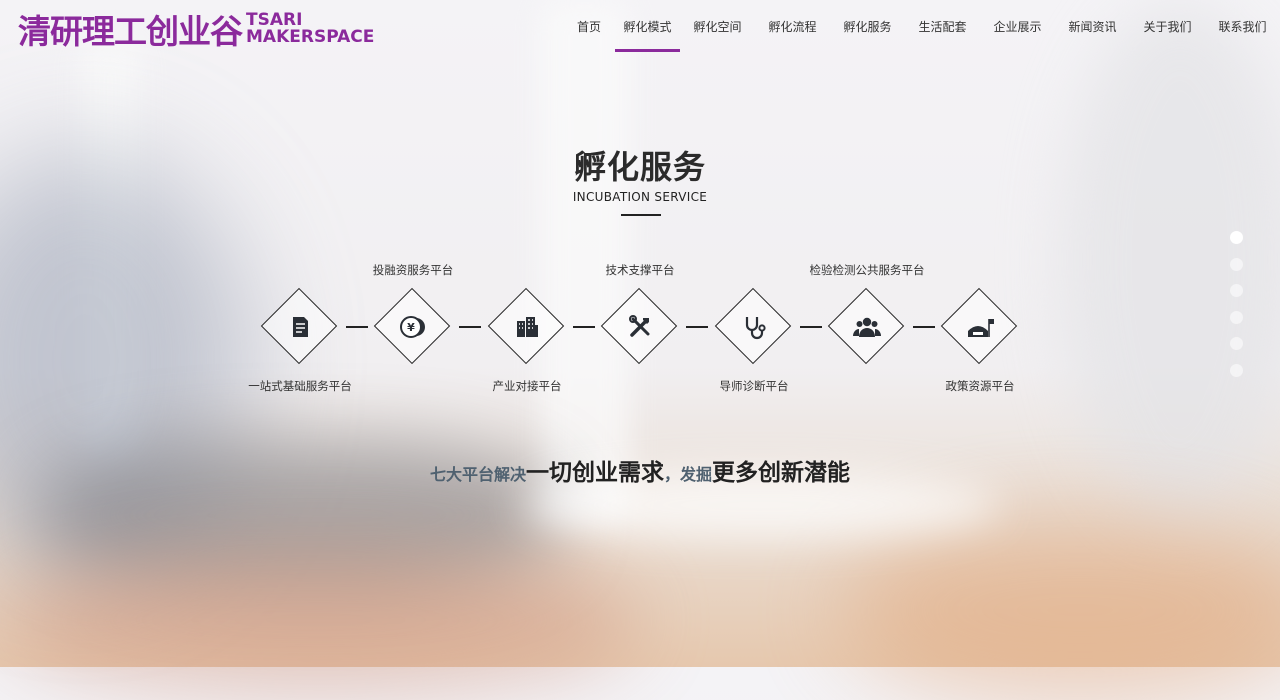 This screenshot has width=1280, height=700. What do you see at coordinates (477, 474) in the screenshot?
I see `slogan-part1: 七大平台解决` at bounding box center [477, 474].